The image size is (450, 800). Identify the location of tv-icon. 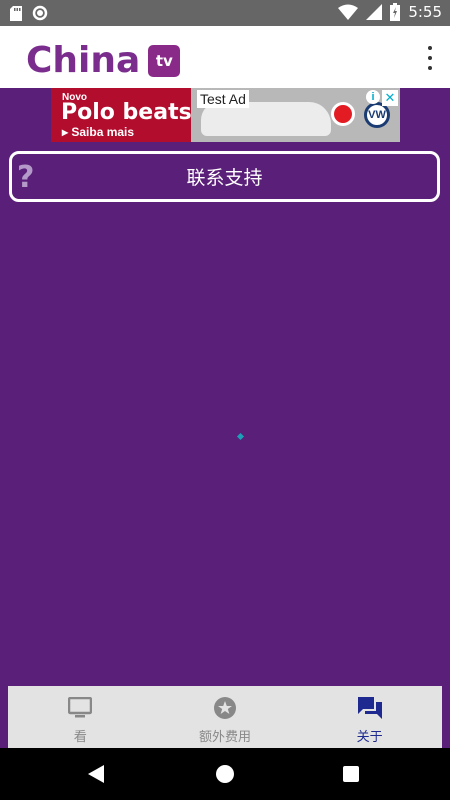
(80, 707).